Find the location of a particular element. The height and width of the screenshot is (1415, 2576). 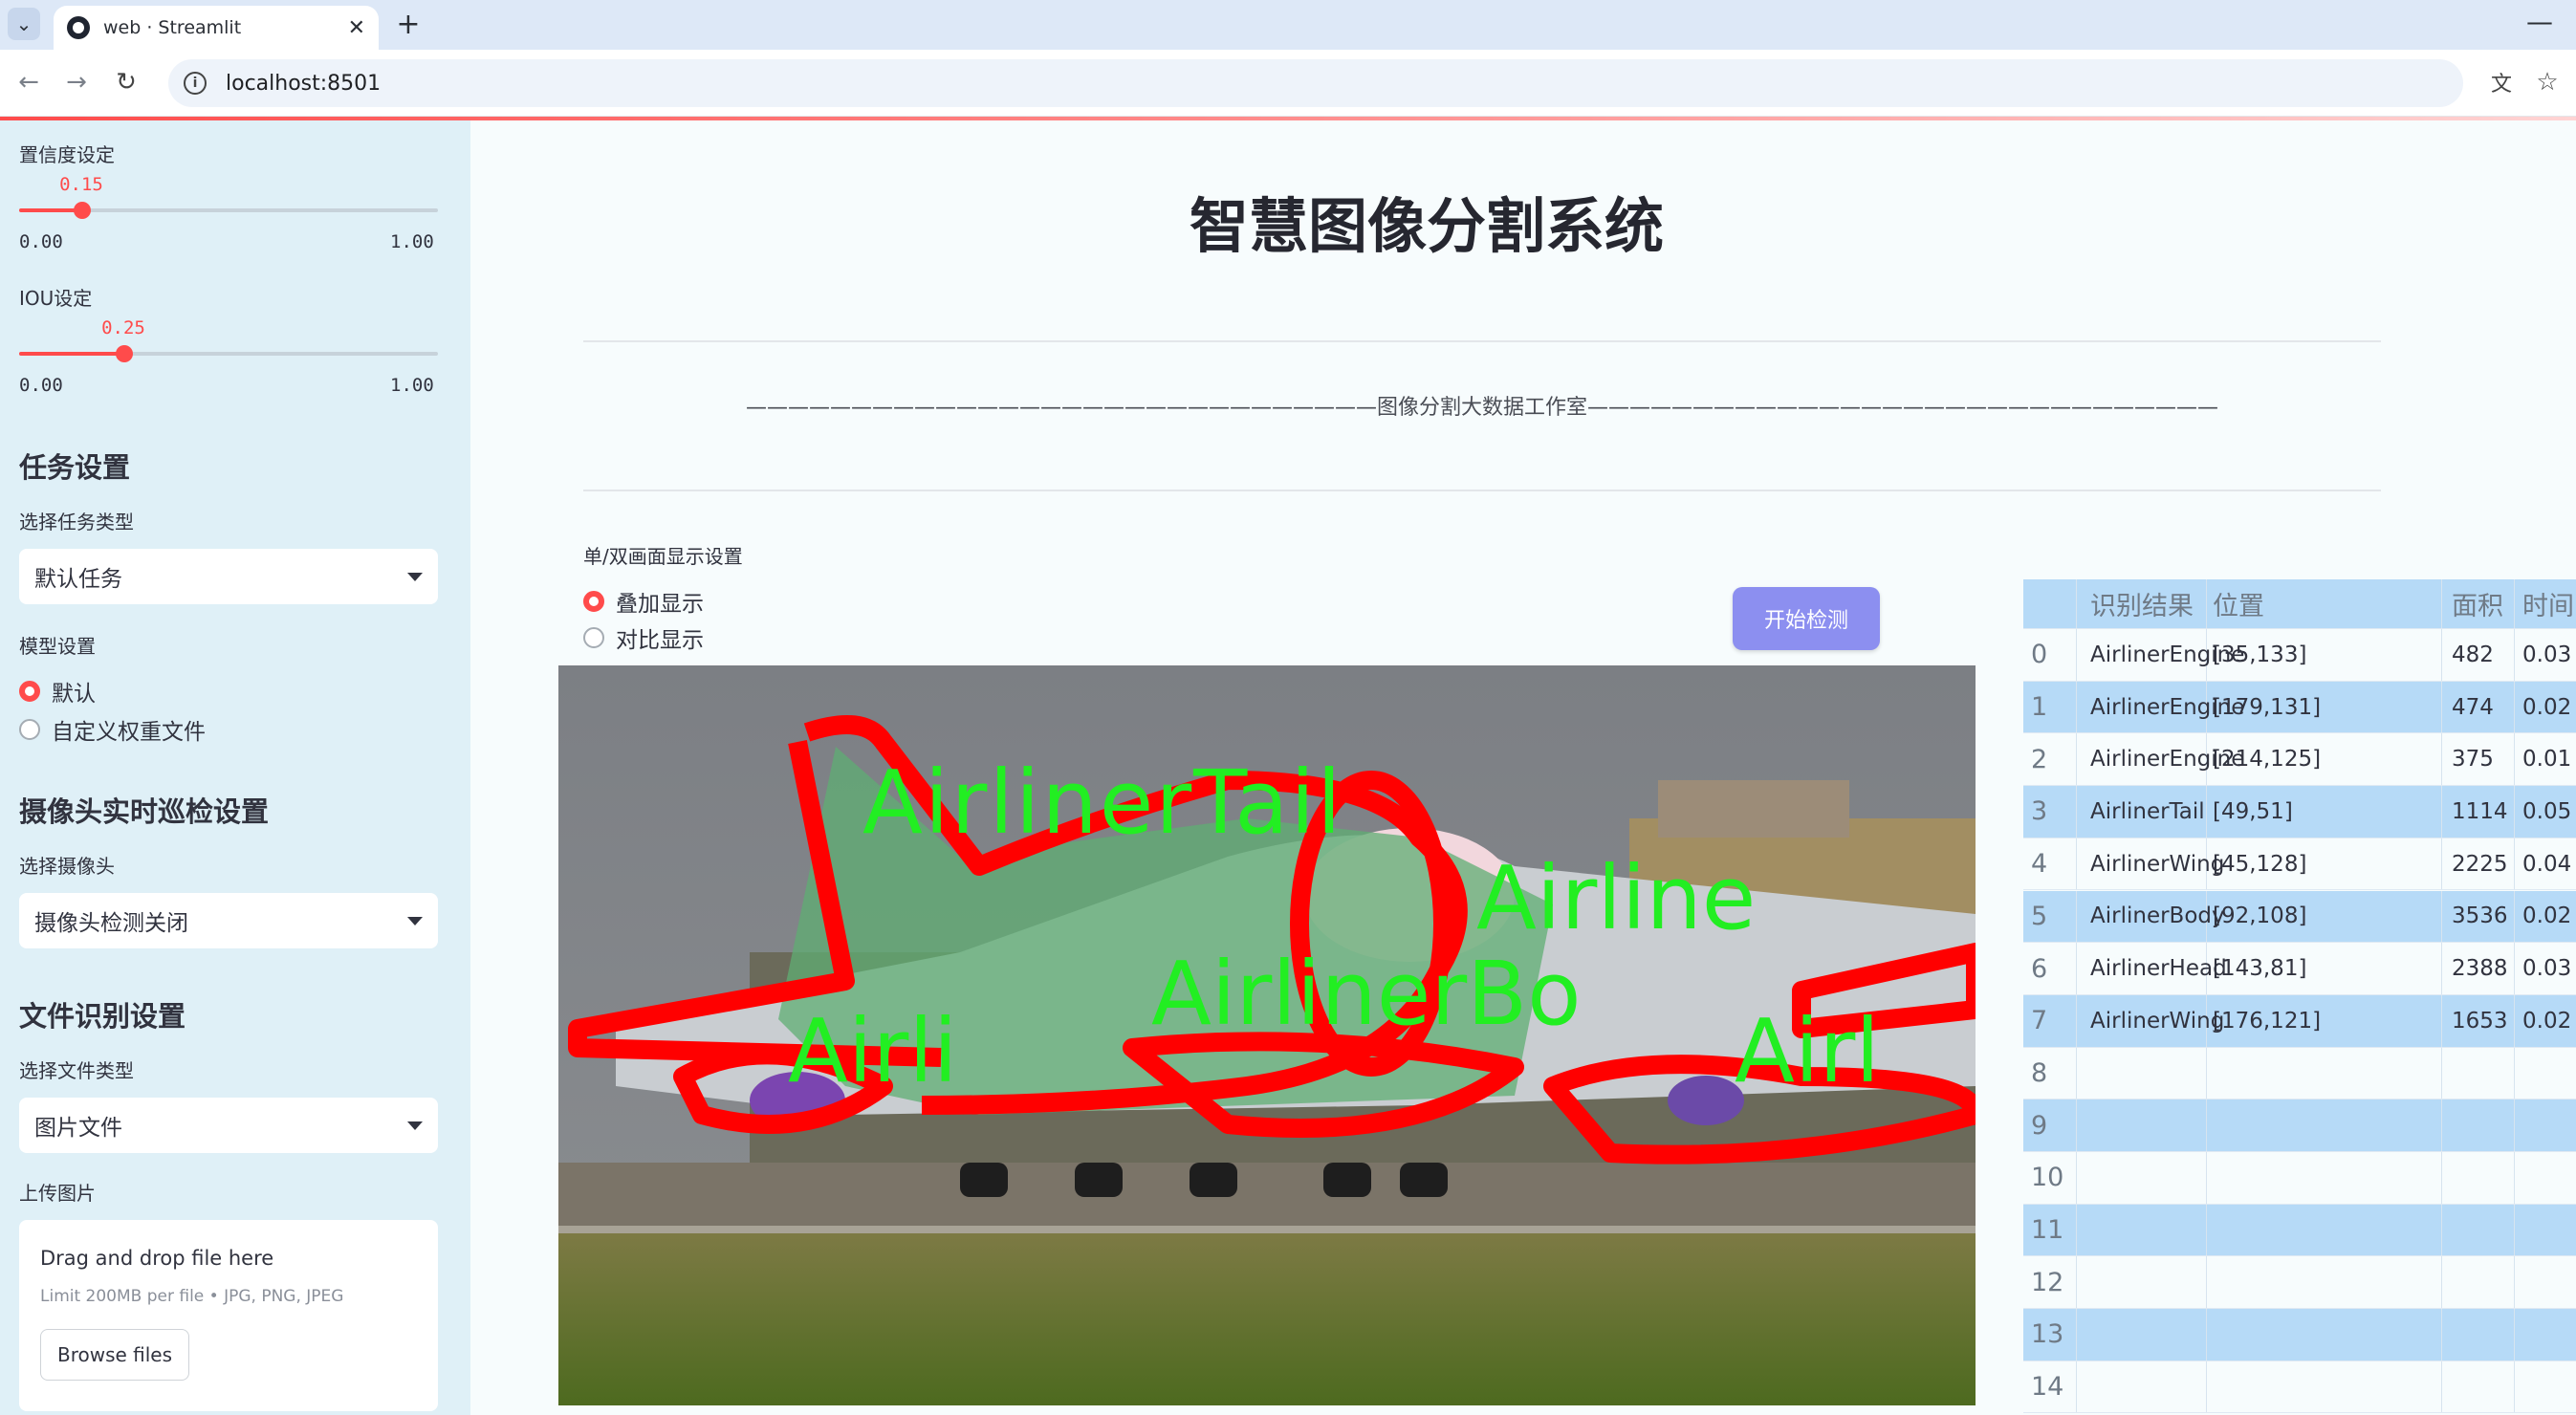

table-row: 8 is located at coordinates (2299, 1073).